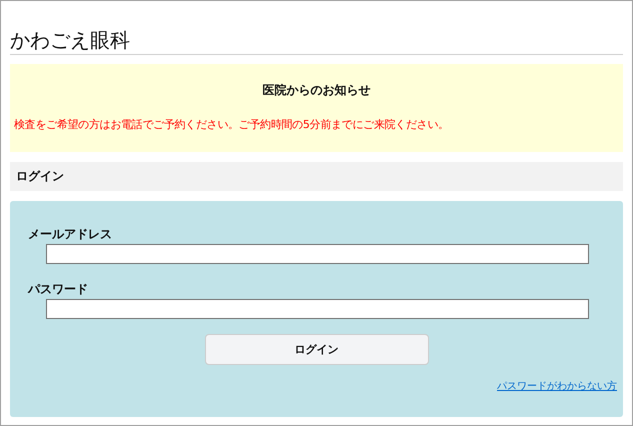 The width and height of the screenshot is (633, 426). Describe the element at coordinates (557, 386) in the screenshot. I see `forgot-password-link: パスワードがわからない方` at that location.